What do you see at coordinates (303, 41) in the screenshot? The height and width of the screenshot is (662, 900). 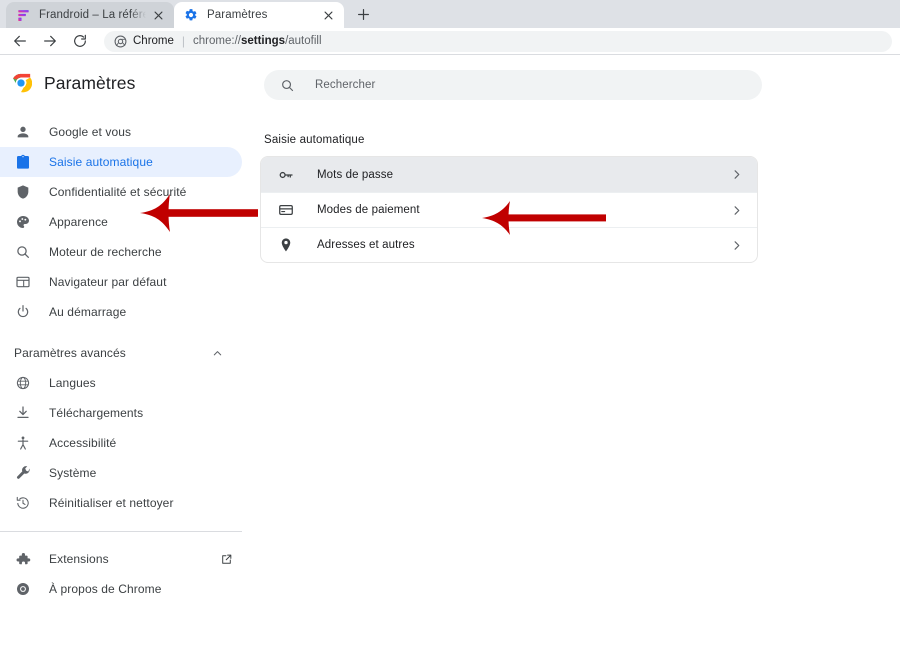 I see `url-suffix: /autofill` at bounding box center [303, 41].